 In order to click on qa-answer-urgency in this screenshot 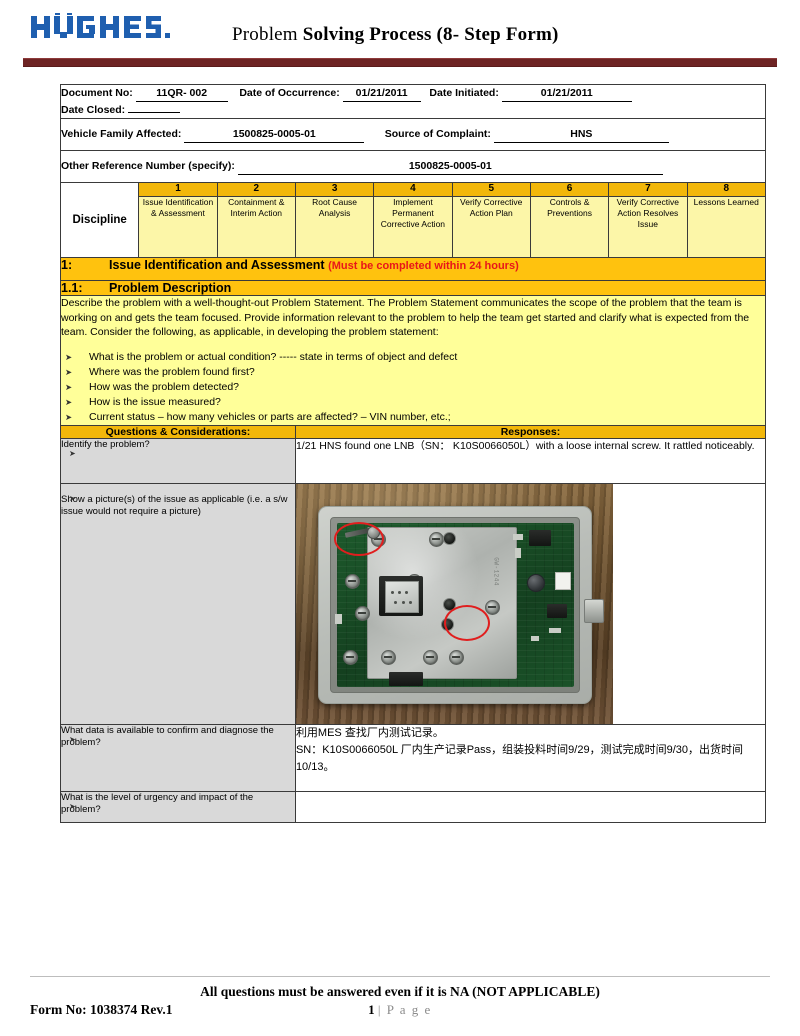, I will do `click(530, 806)`.